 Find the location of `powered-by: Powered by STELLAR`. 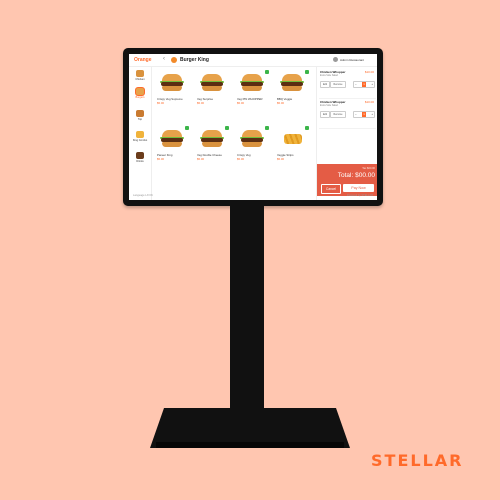

powered-by: Powered by STELLAR is located at coordinates (360, 195).